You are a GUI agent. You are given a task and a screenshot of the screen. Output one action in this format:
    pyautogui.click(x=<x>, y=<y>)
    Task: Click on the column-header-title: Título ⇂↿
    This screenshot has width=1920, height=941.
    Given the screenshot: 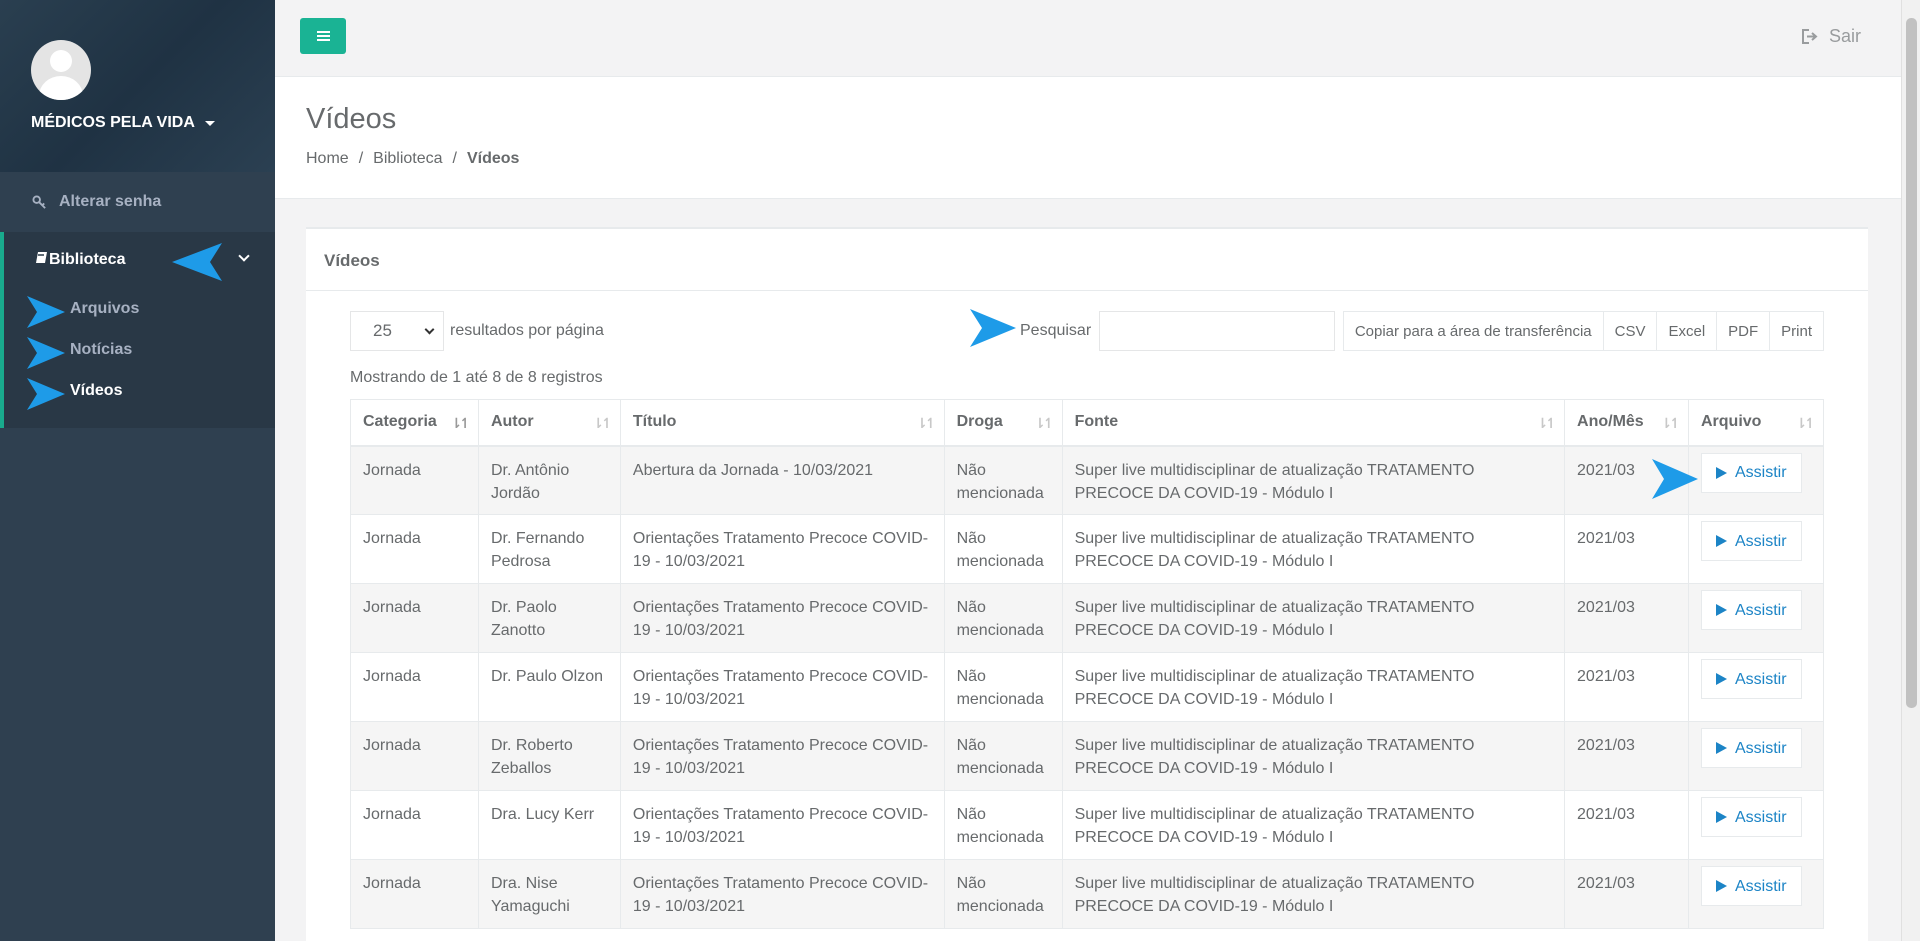 What is the action you would take?
    pyautogui.click(x=782, y=423)
    